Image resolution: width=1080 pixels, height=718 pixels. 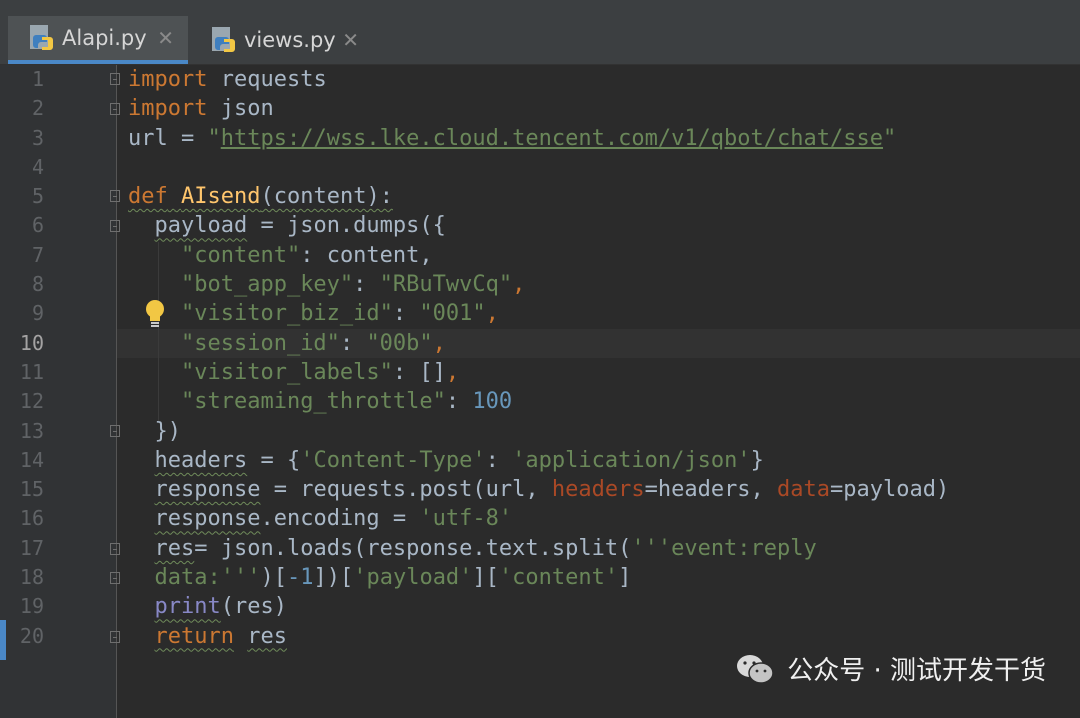 What do you see at coordinates (393, 460) in the screenshot?
I see `string: 'Content-Type'` at bounding box center [393, 460].